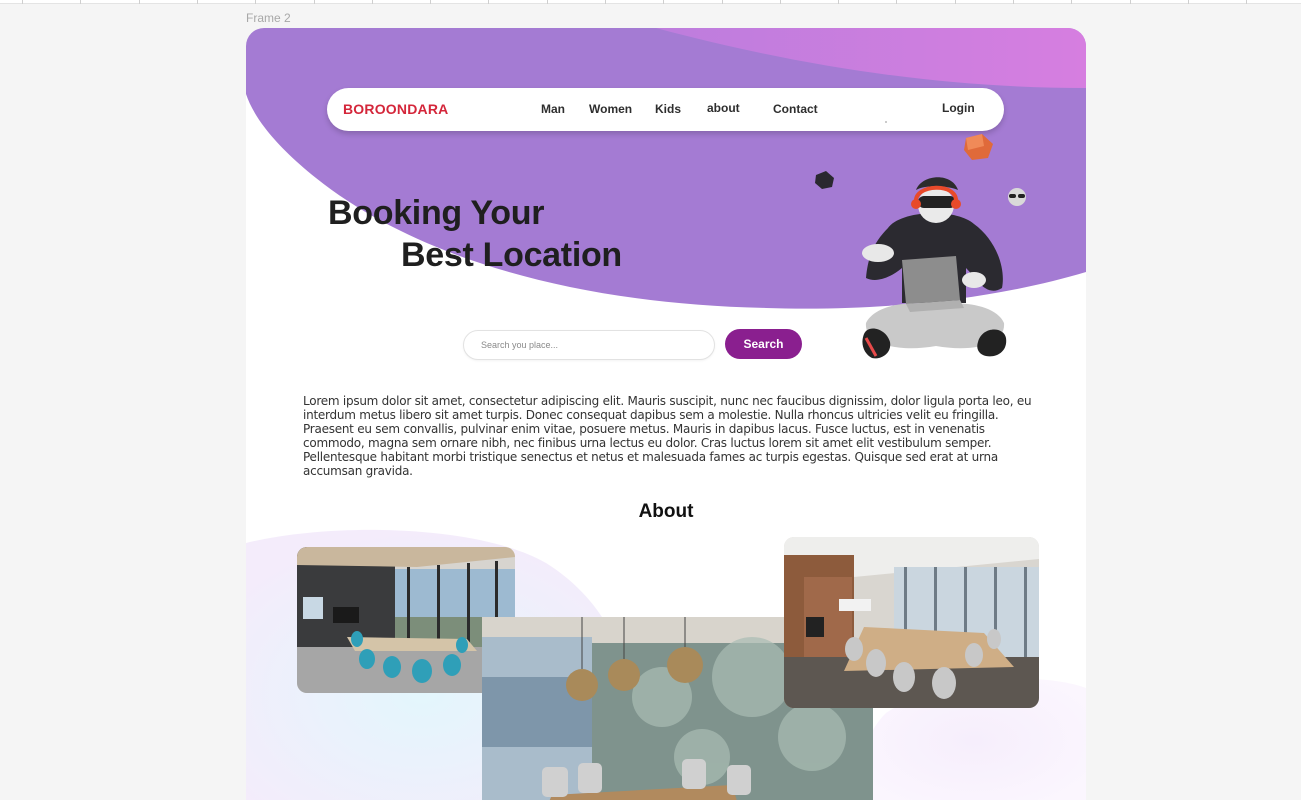 This screenshot has width=1301, height=800. What do you see at coordinates (436, 213) in the screenshot?
I see `hero-headline-line-1: Booking Your` at bounding box center [436, 213].